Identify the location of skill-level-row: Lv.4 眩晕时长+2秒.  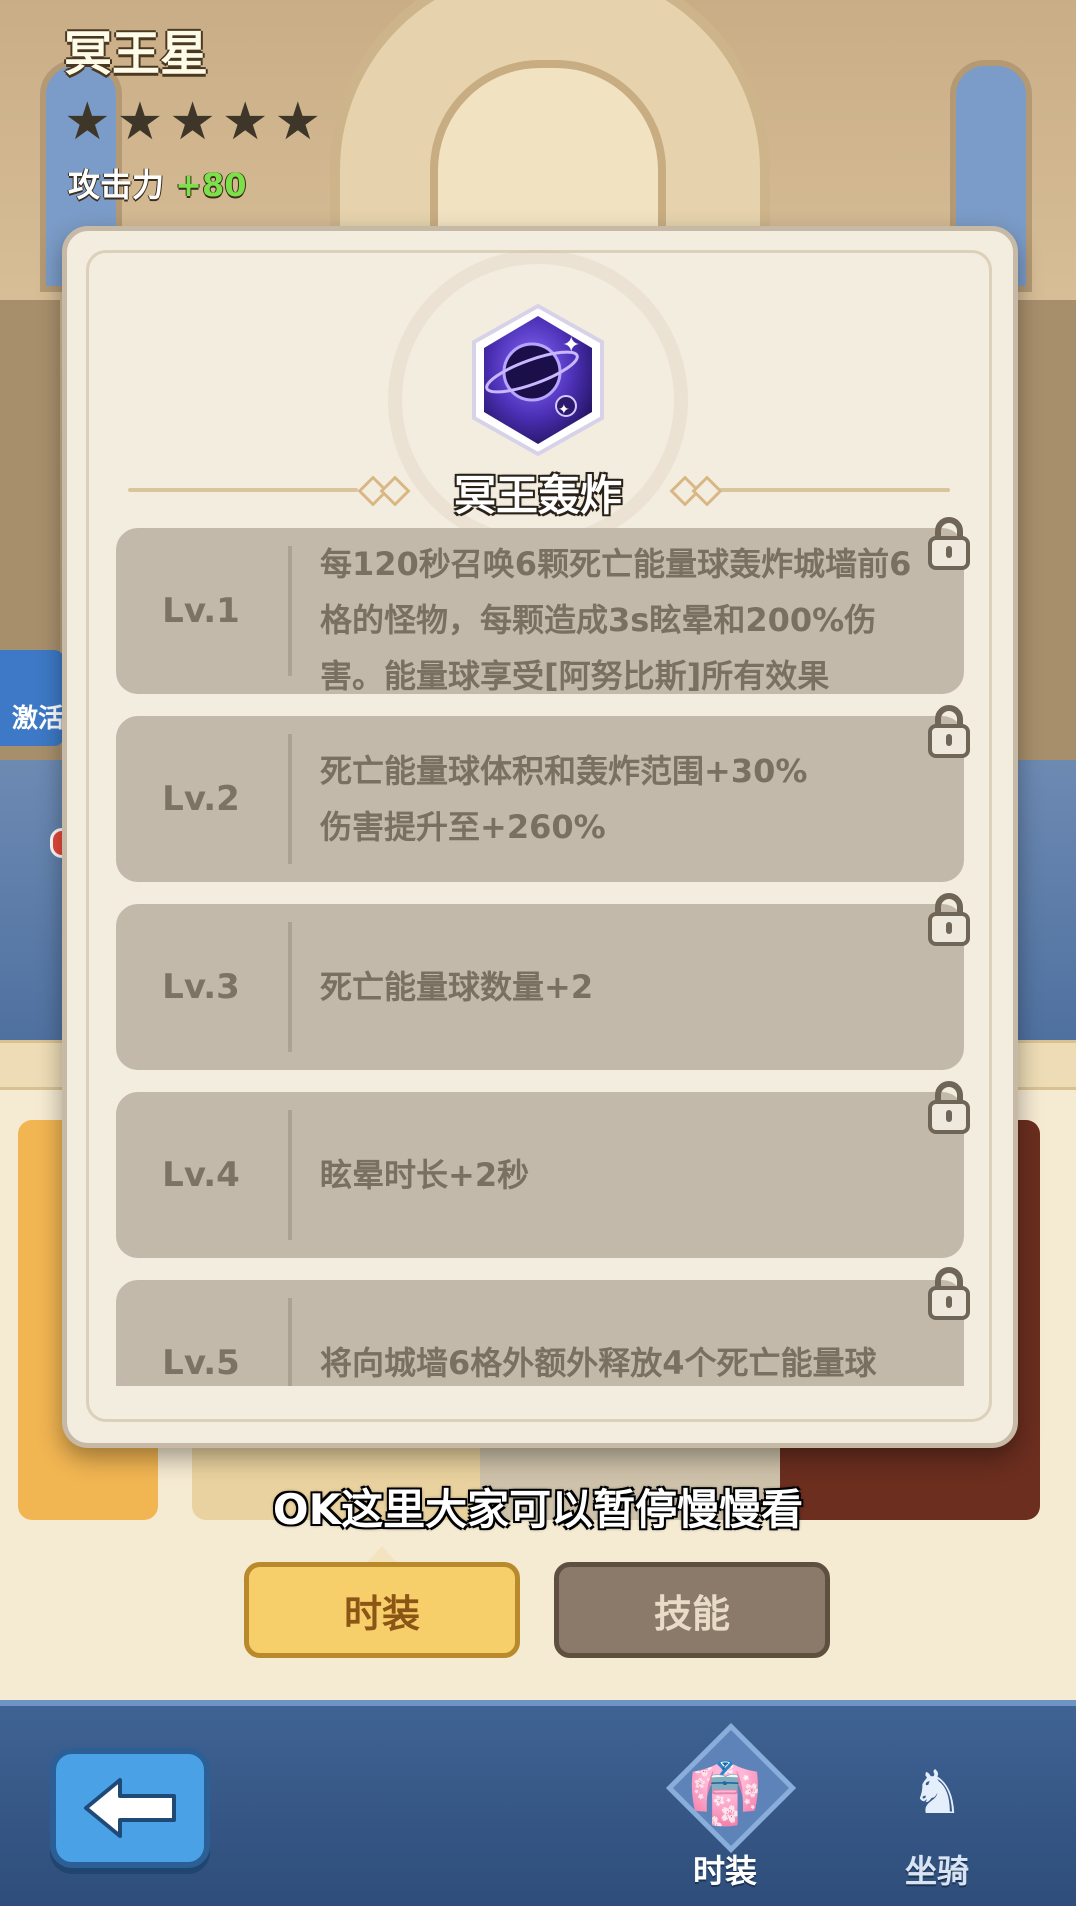
(540, 1175).